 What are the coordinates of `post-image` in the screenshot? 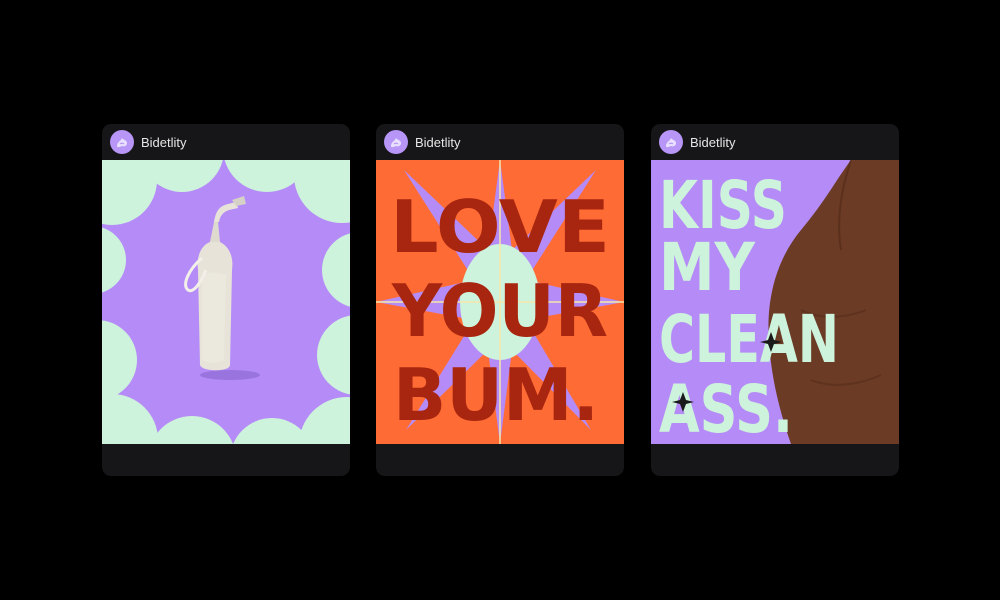 It's located at (226, 302).